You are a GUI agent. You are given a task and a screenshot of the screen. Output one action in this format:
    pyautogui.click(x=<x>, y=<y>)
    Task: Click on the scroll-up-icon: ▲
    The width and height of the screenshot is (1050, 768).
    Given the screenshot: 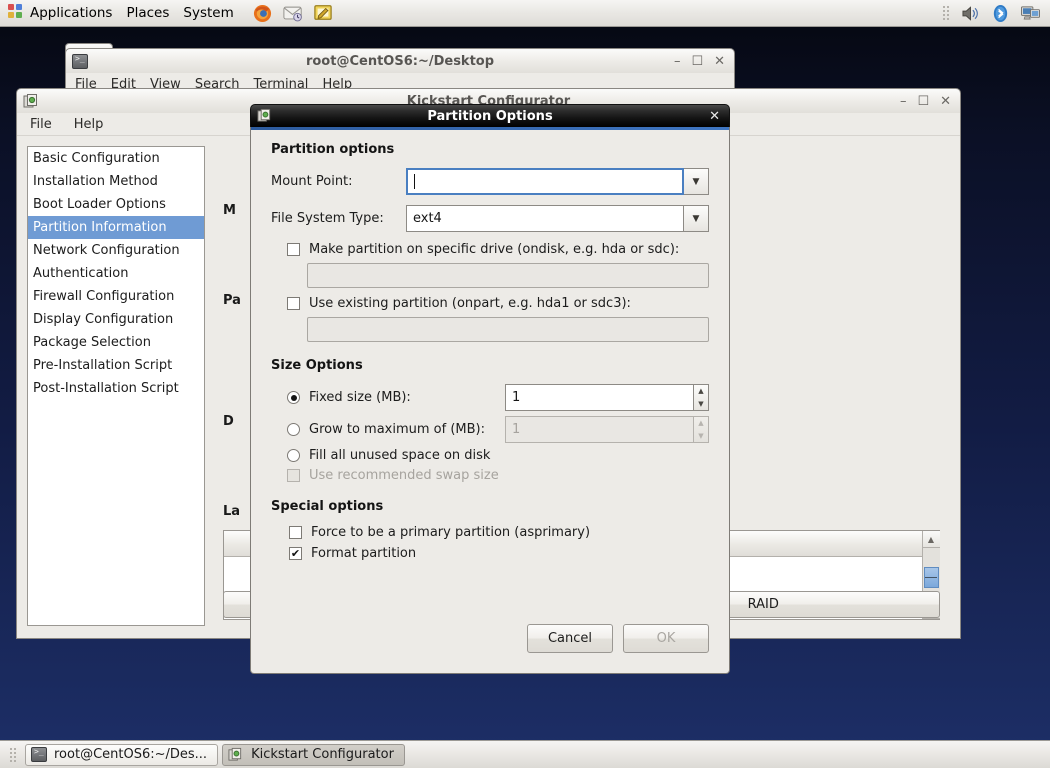 What is the action you would take?
    pyautogui.click(x=931, y=539)
    